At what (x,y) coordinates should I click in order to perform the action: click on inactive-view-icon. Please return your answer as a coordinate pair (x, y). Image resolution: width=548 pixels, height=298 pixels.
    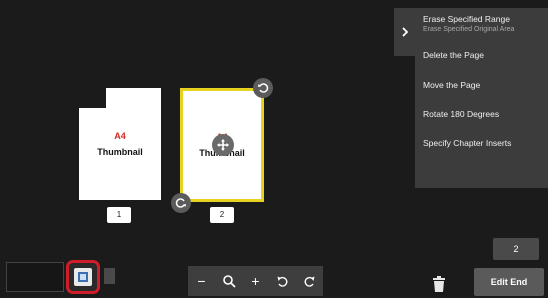
    Looking at the image, I should click on (109, 276).